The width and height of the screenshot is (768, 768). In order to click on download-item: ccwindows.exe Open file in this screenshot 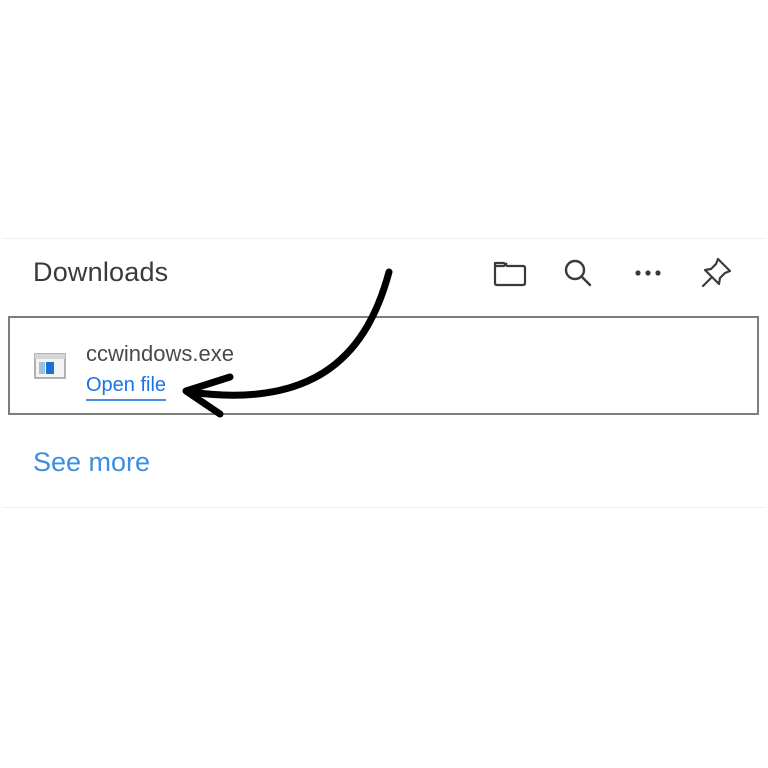, I will do `click(383, 365)`.